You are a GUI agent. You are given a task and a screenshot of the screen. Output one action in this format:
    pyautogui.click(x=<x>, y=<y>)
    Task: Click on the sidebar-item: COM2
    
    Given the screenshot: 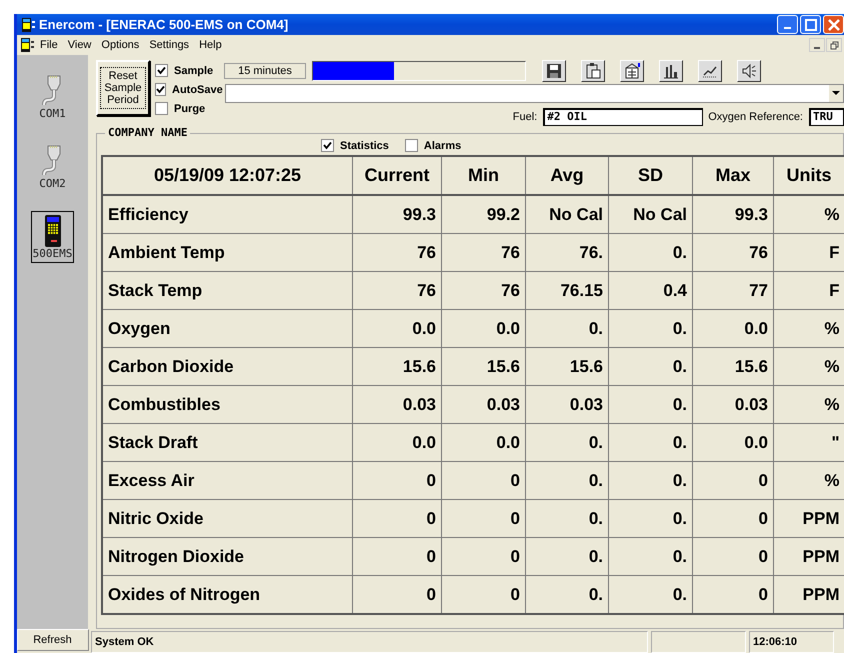 What is the action you would take?
    pyautogui.click(x=53, y=167)
    